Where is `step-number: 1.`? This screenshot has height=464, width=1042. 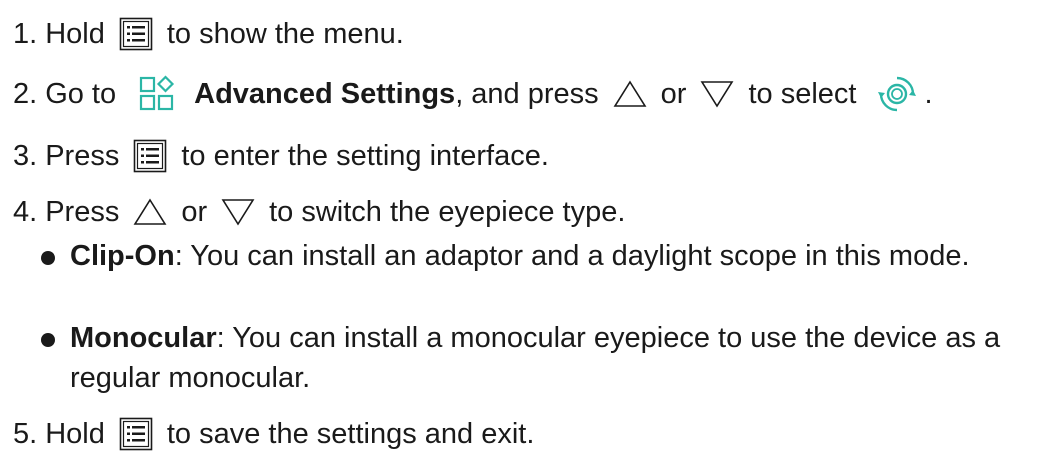 step-number: 1. is located at coordinates (25, 34).